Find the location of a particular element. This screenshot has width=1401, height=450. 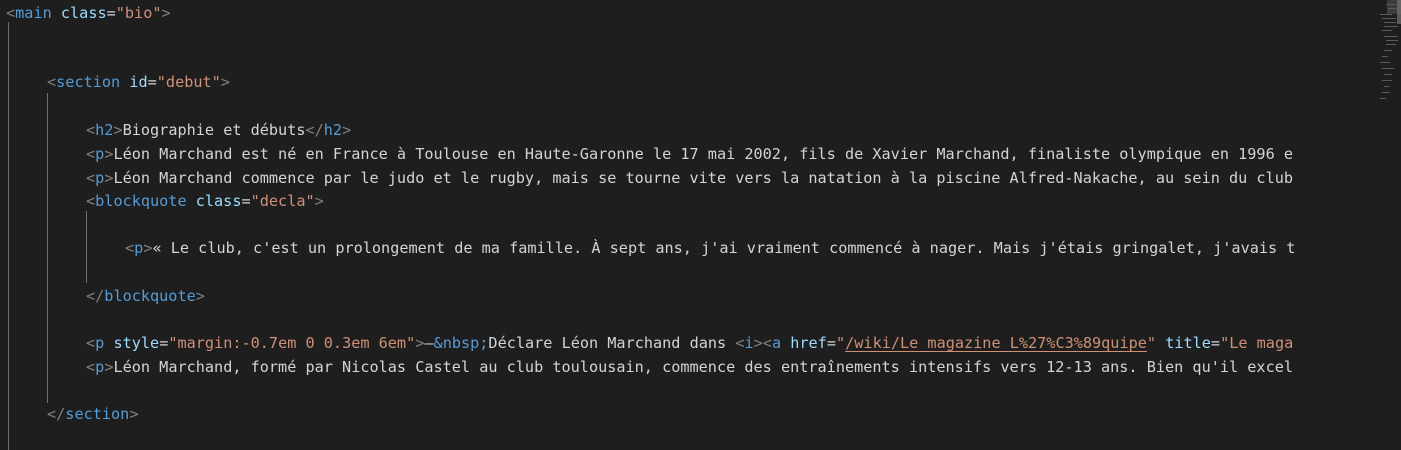

code-line-section-close: </section> is located at coordinates (706, 414).